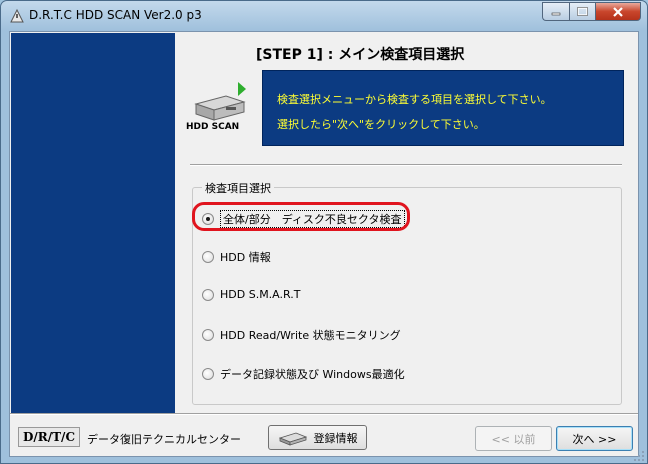 The image size is (648, 464). I want to click on radio-windows-optimize: データ記録状態及び Windows最適化, so click(303, 374).